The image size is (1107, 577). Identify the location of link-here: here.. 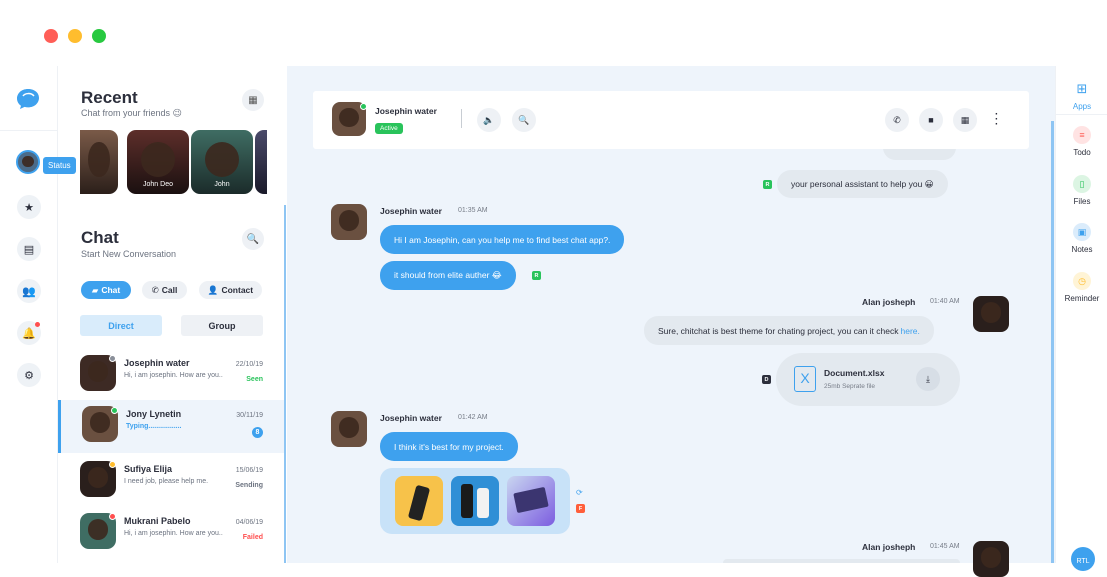
(909, 331).